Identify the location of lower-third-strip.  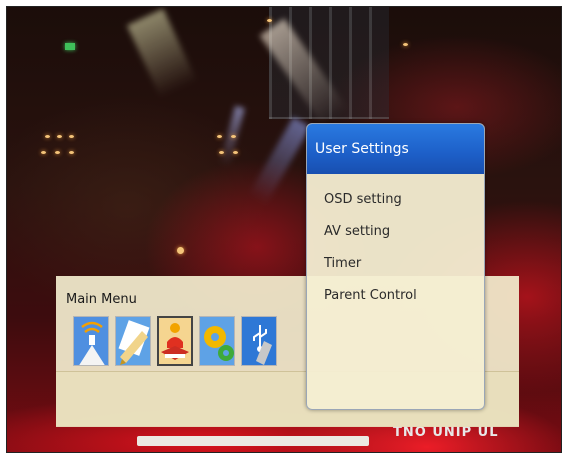
(253, 441).